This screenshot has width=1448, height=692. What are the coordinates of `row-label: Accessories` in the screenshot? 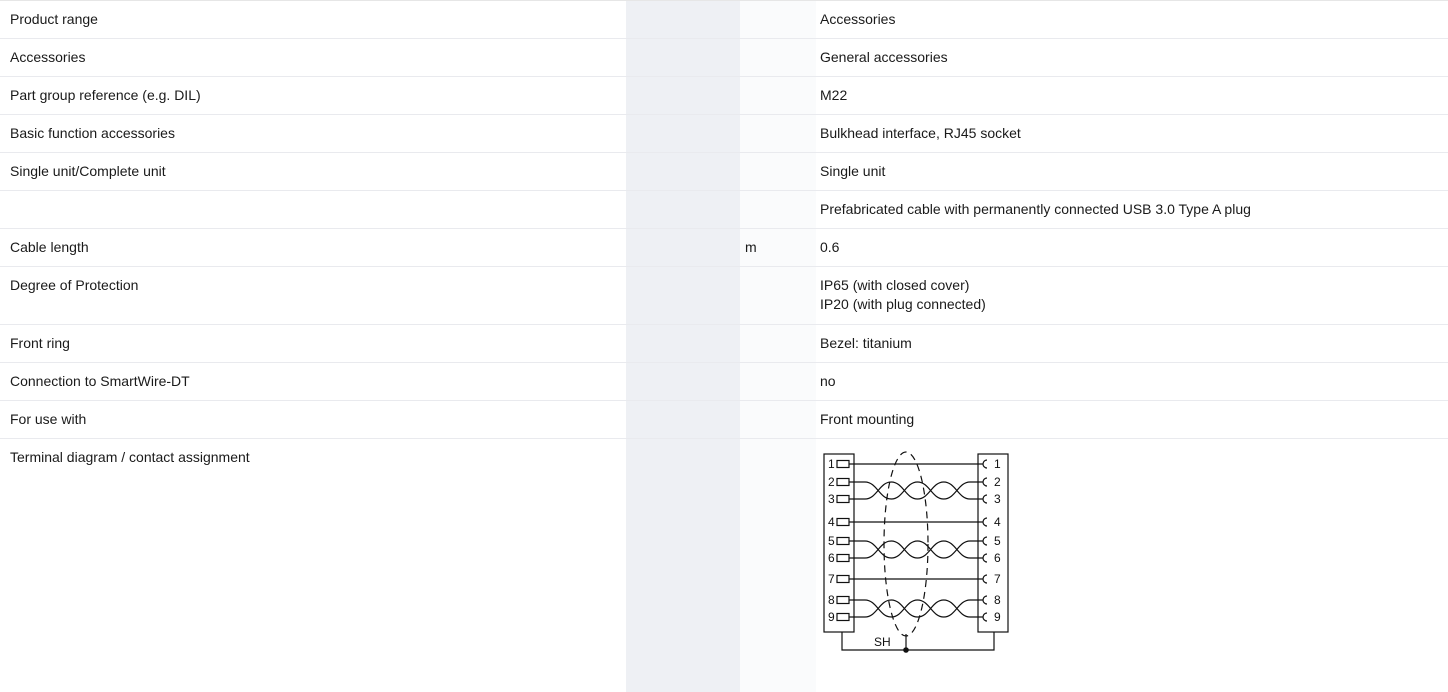 It's located at (48, 57).